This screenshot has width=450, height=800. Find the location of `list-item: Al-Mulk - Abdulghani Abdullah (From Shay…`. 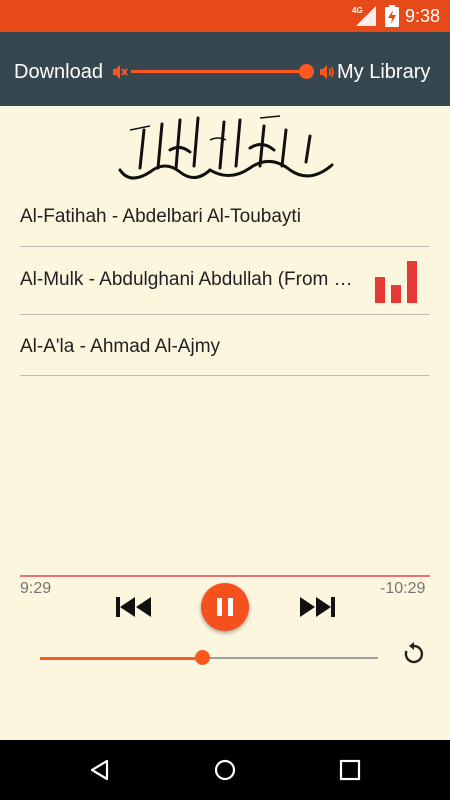

list-item: Al-Mulk - Abdulghani Abdullah (From Shay… is located at coordinates (225, 281).